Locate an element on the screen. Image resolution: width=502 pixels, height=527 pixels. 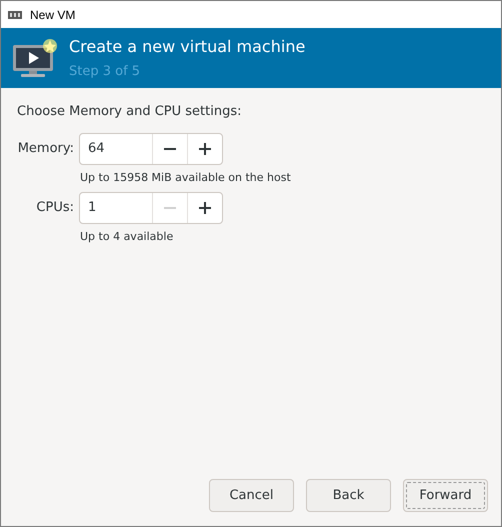
section-heading: Choose Memory and CPU settings: is located at coordinates (130, 112).